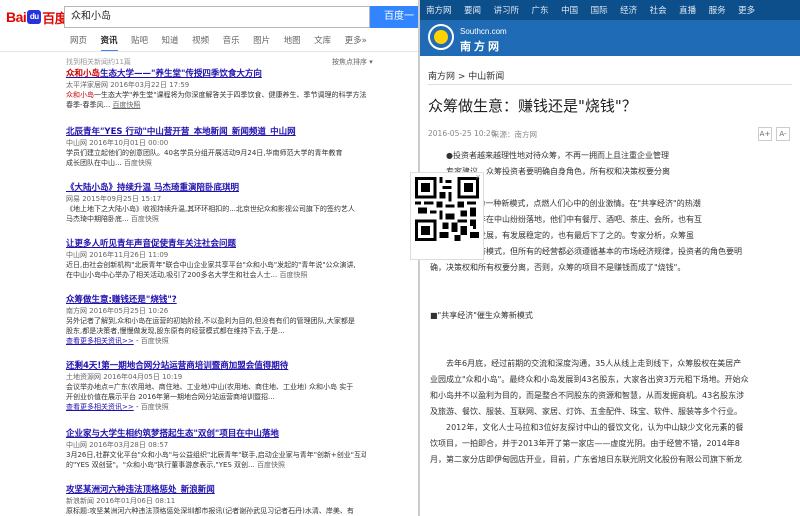 Image resolution: width=800 pixels, height=516 pixels. What do you see at coordinates (765, 134) in the screenshot?
I see `font-increase-button: A+` at bounding box center [765, 134].